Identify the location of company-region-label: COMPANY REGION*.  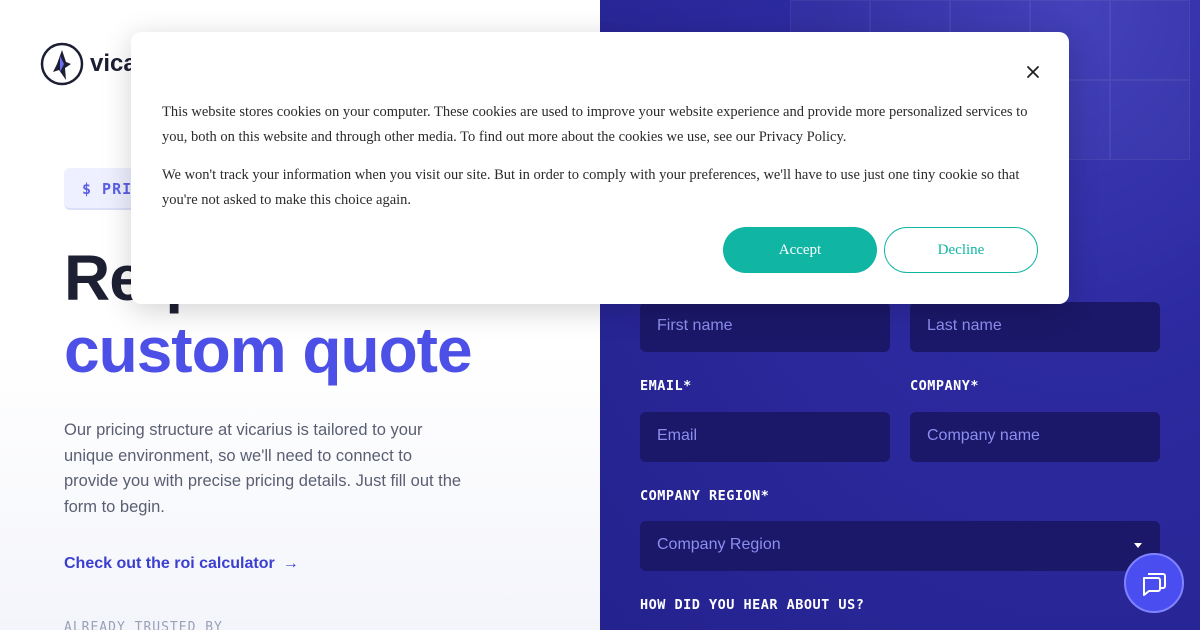
(705, 496).